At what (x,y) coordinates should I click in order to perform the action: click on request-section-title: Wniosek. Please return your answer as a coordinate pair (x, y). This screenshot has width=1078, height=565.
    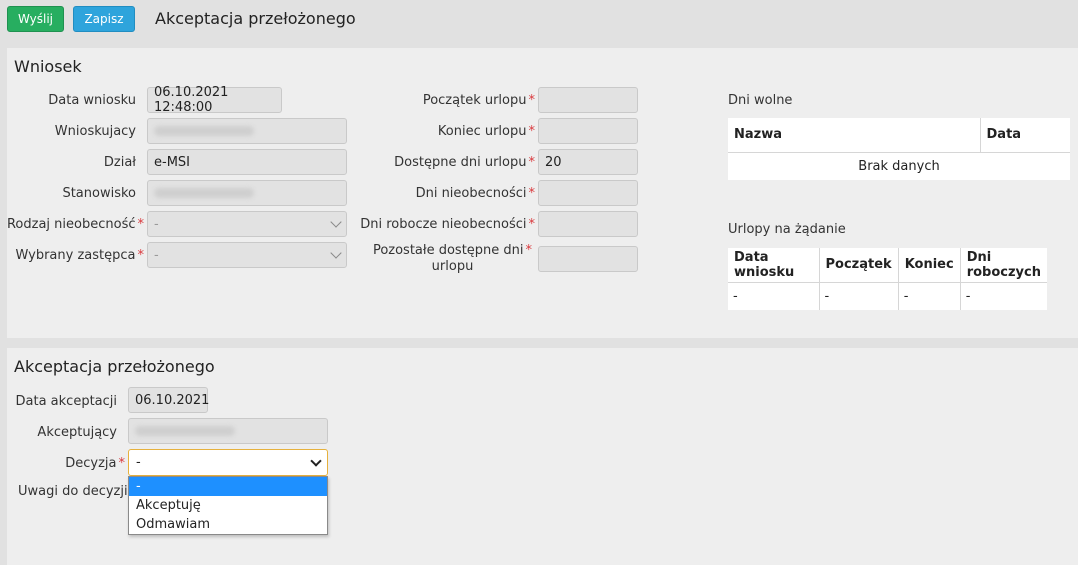
    Looking at the image, I should click on (48, 66).